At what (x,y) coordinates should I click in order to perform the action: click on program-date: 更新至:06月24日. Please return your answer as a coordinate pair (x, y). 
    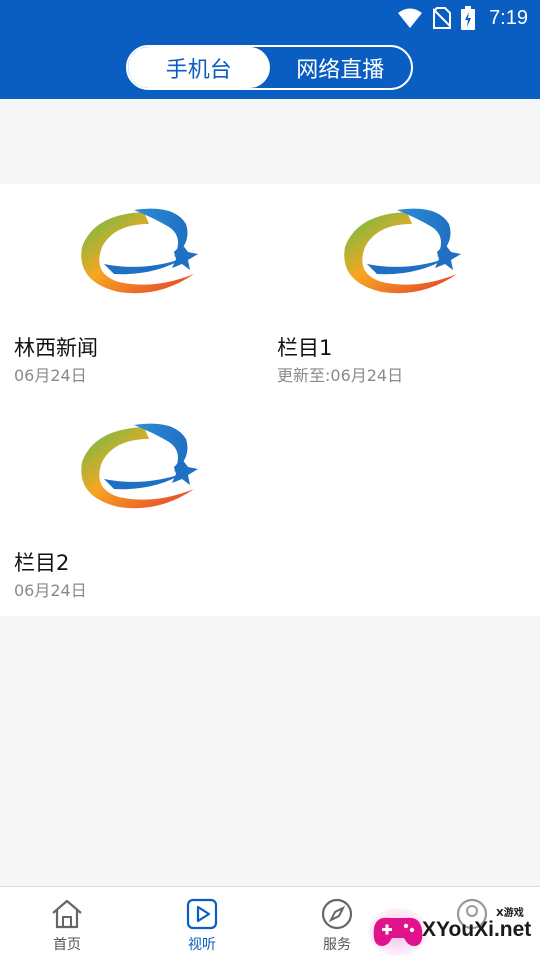
    Looking at the image, I should click on (340, 375).